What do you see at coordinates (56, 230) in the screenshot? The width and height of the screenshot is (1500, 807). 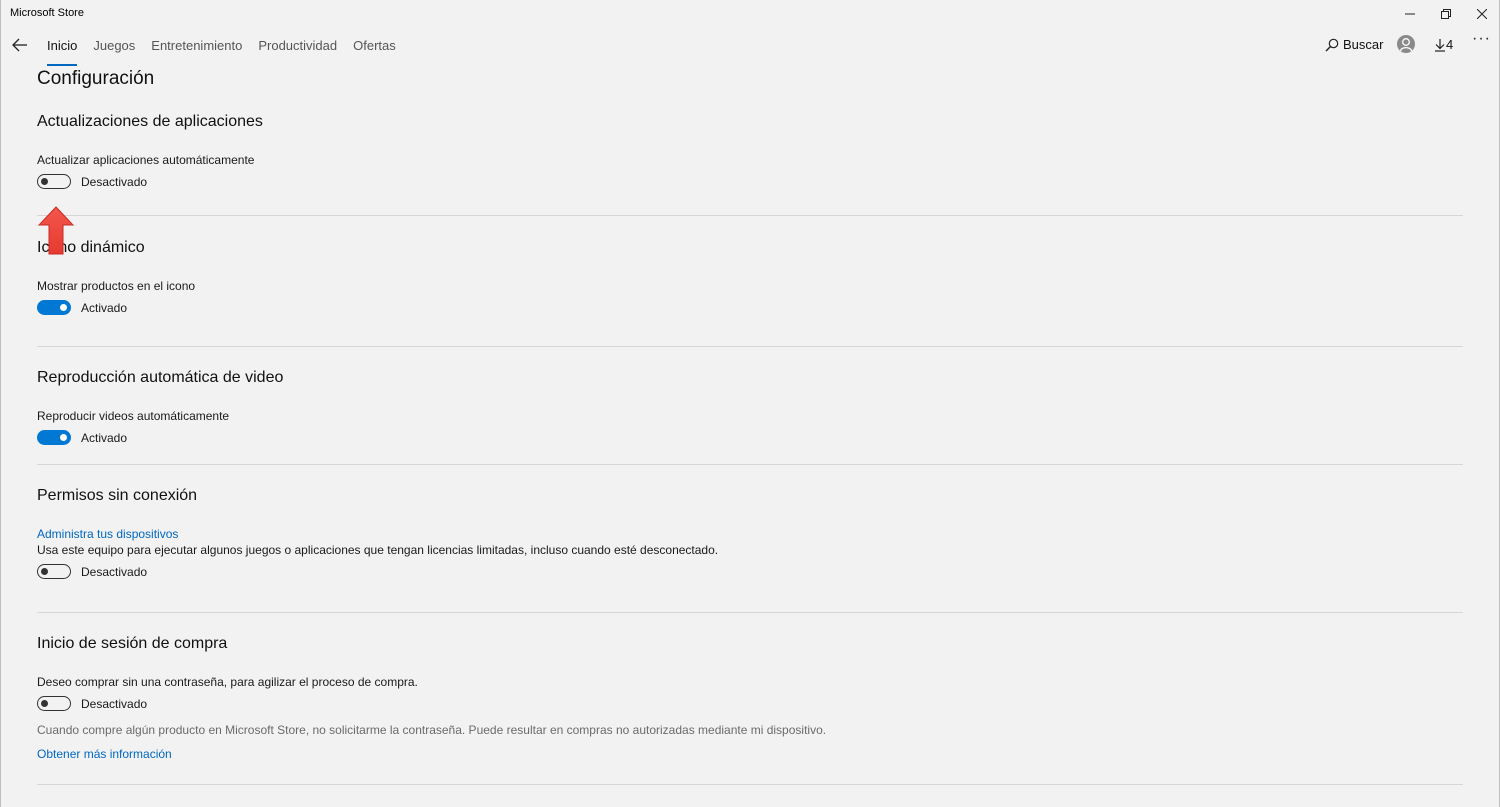 I see `up-arrow-icon` at bounding box center [56, 230].